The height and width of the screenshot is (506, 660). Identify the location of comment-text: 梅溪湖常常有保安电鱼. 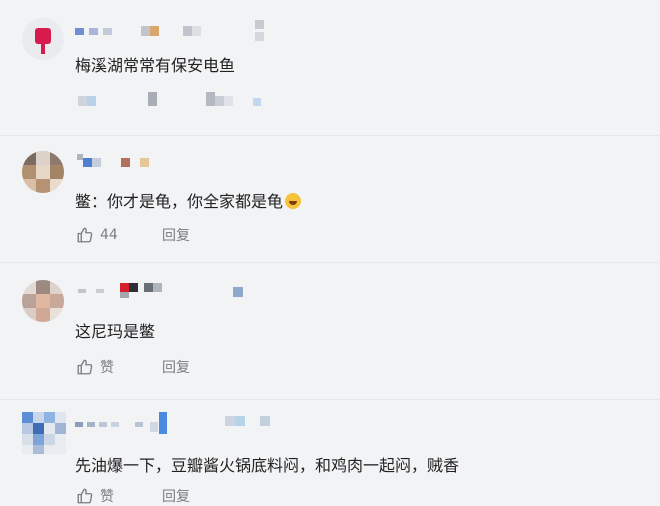
(155, 65).